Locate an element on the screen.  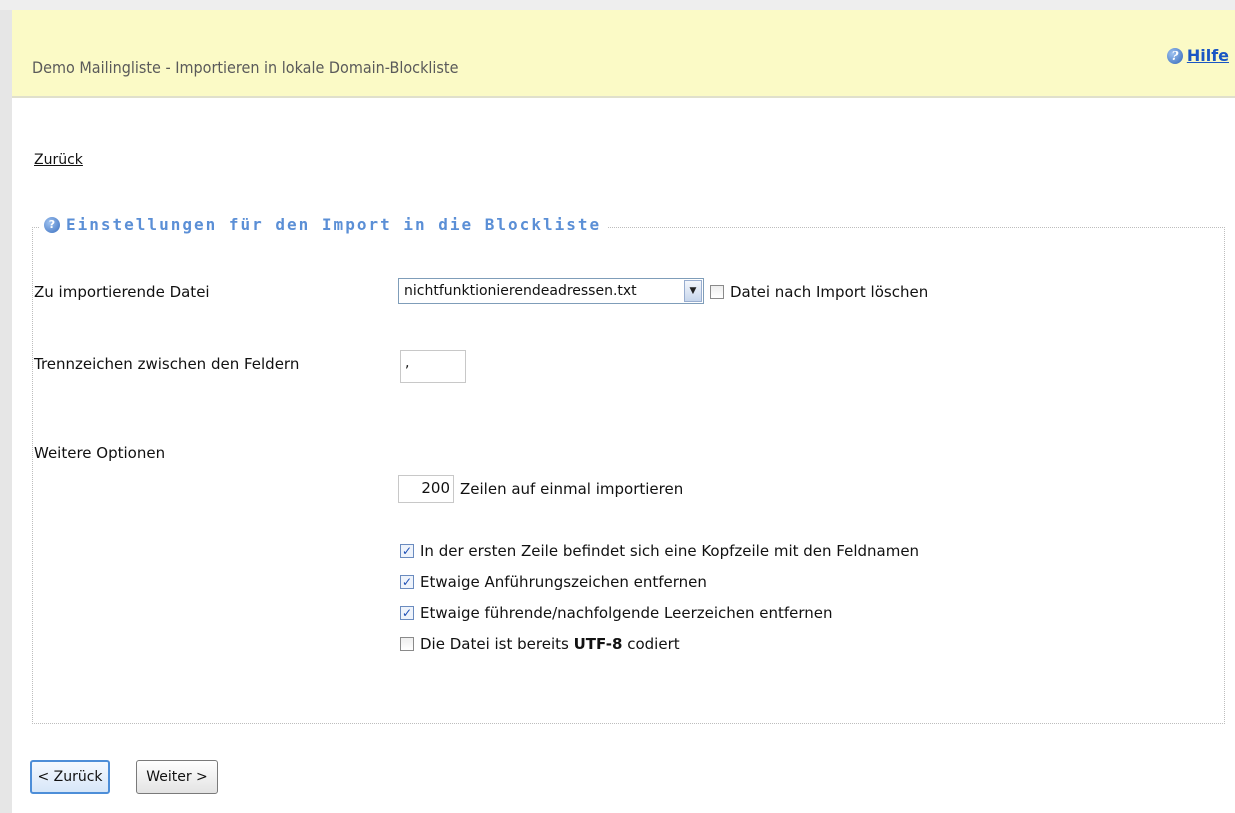
next-button: Weiter > is located at coordinates (177, 777).